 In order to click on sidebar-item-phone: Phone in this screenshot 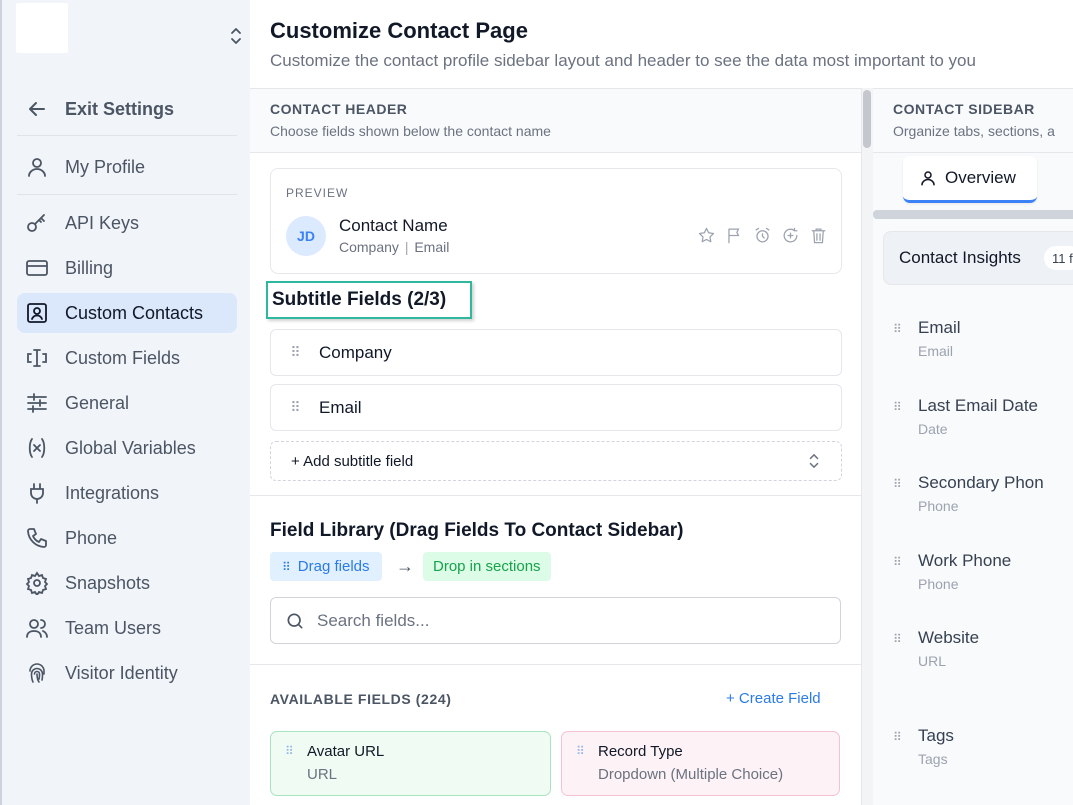, I will do `click(127, 538)`.